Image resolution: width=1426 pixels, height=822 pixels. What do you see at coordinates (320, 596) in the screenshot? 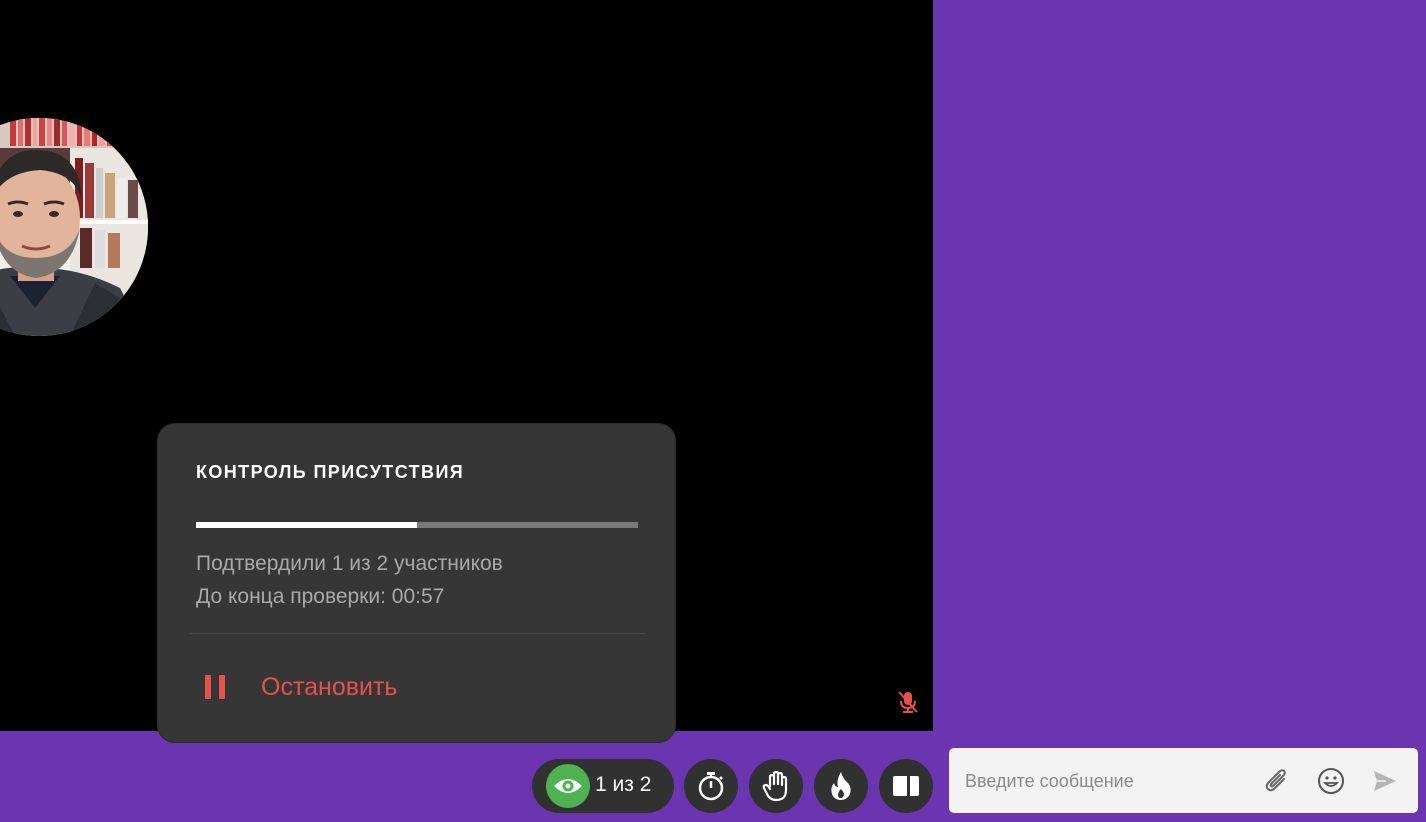
I see `check-timer-text: До конца проверки: 00:57` at bounding box center [320, 596].